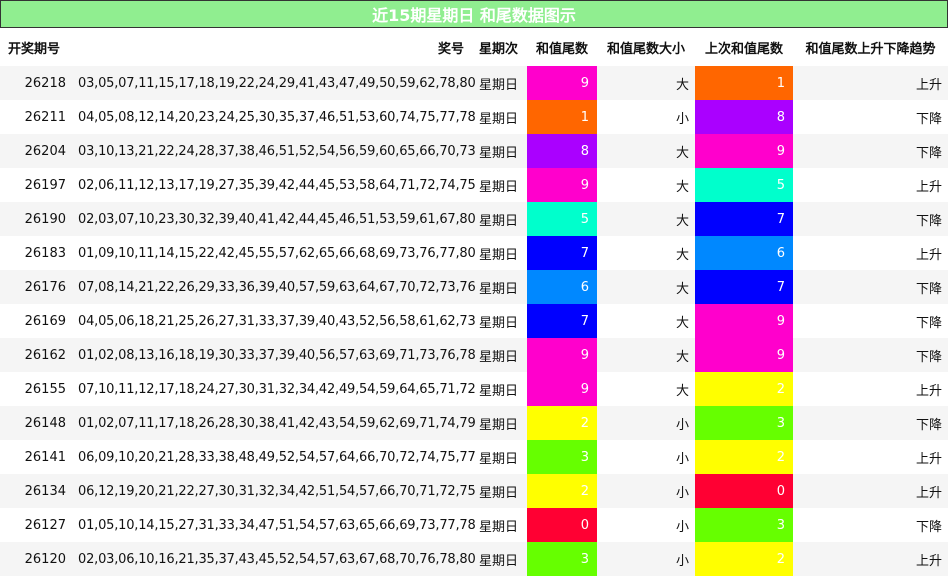  What do you see at coordinates (36, 559) in the screenshot?
I see `issue-cell: 26120` at bounding box center [36, 559].